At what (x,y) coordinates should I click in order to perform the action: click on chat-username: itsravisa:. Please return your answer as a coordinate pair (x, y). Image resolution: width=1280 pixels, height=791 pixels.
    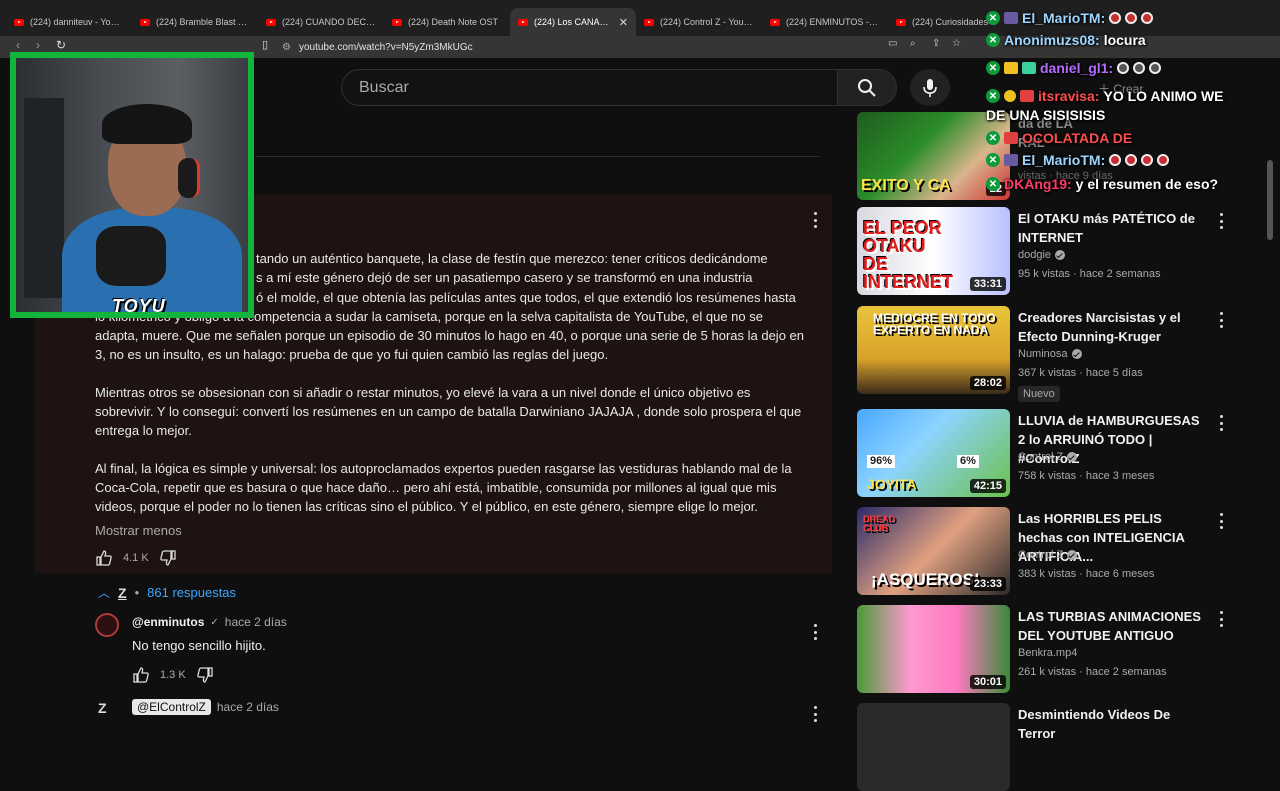
    Looking at the image, I should click on (1069, 96).